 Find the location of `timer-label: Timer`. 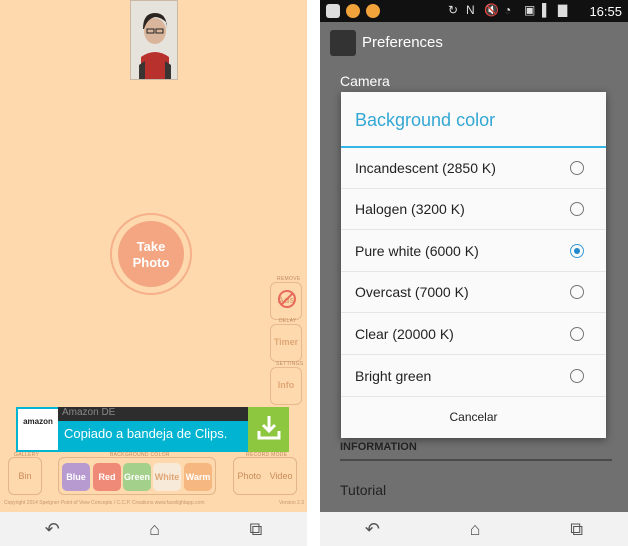

timer-label: Timer is located at coordinates (286, 342).